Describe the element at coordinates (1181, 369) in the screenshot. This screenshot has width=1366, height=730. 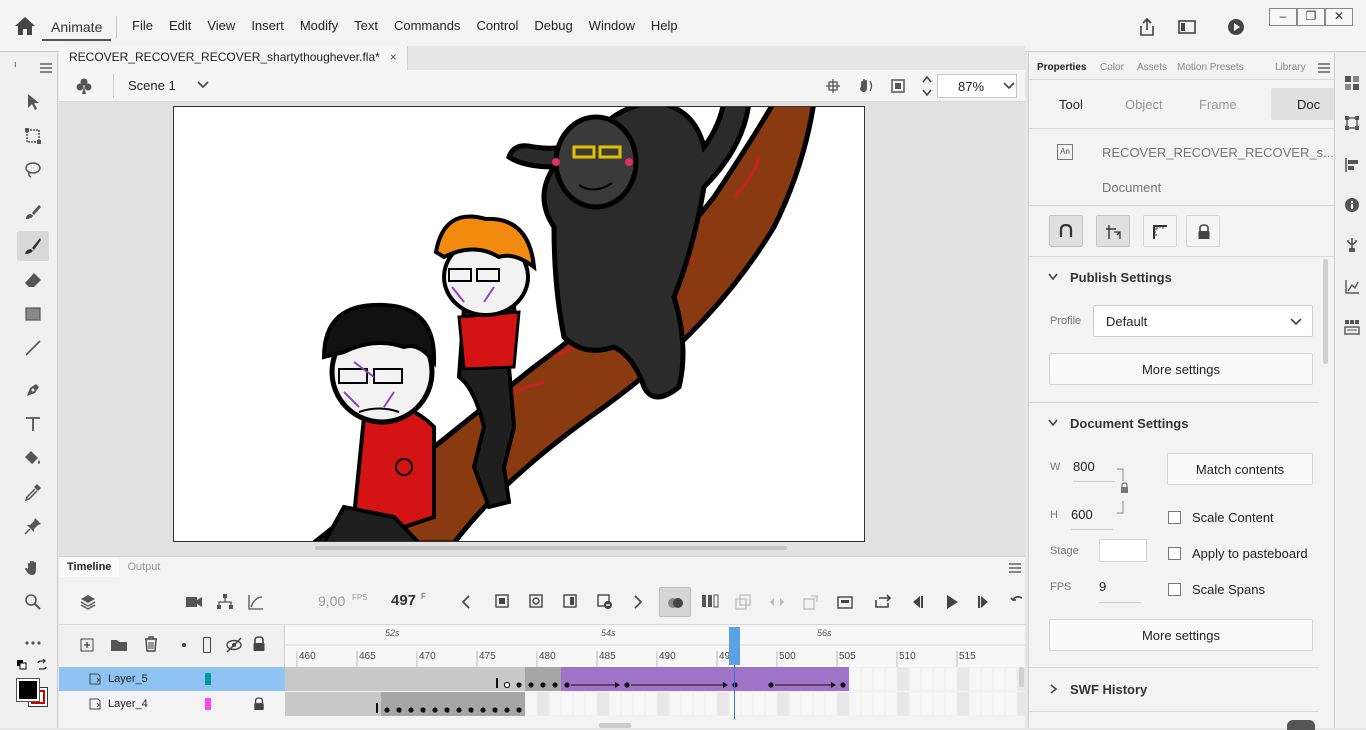
I see `publish-more-settings-button: More settings` at that location.